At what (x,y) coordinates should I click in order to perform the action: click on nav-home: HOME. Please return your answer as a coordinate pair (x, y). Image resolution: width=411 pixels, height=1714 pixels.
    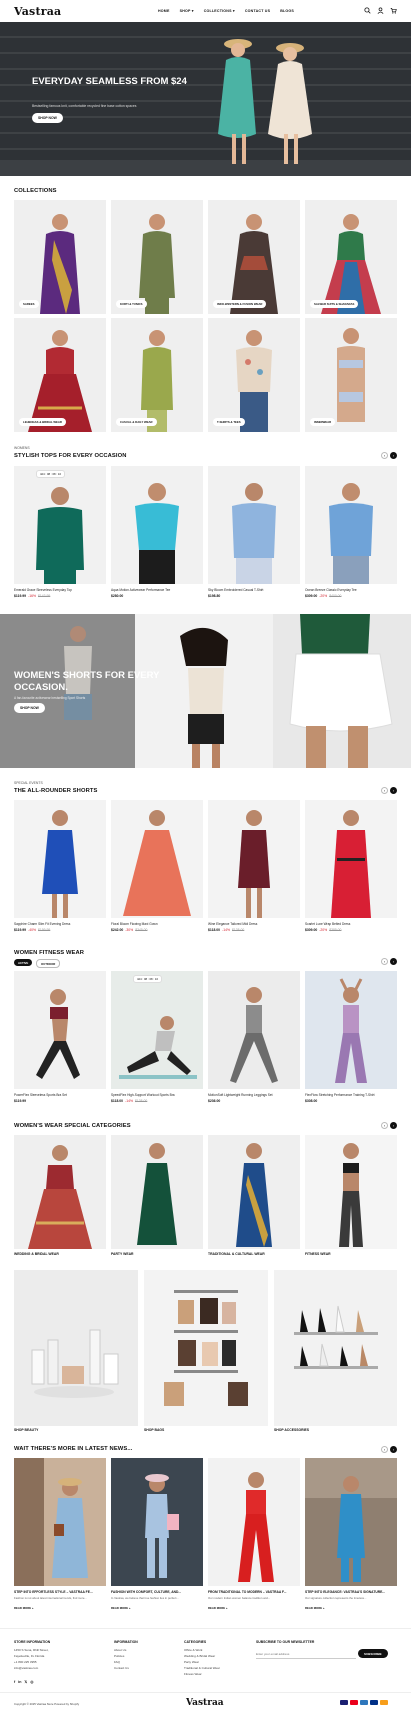
    Looking at the image, I should click on (164, 11).